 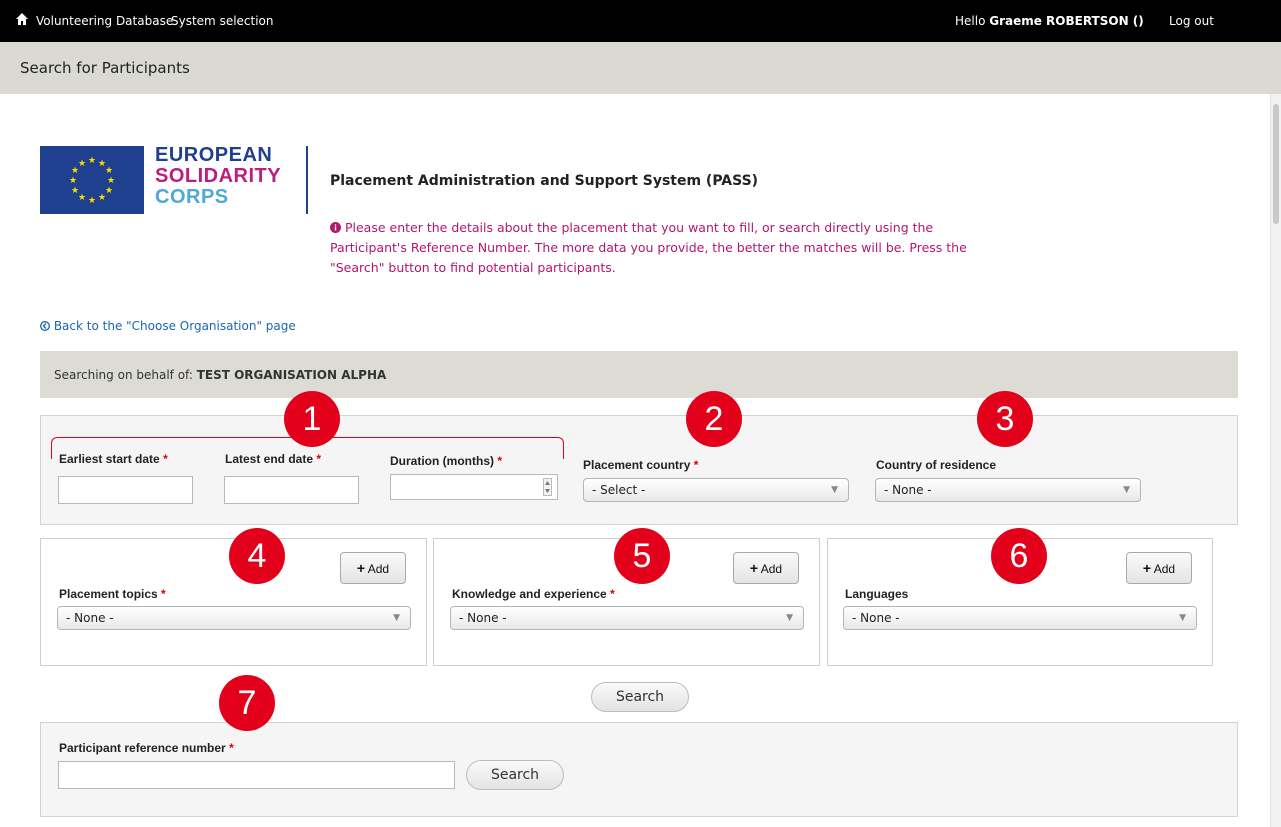 I want to click on add-knowledge-button: + Add, so click(x=766, y=568).